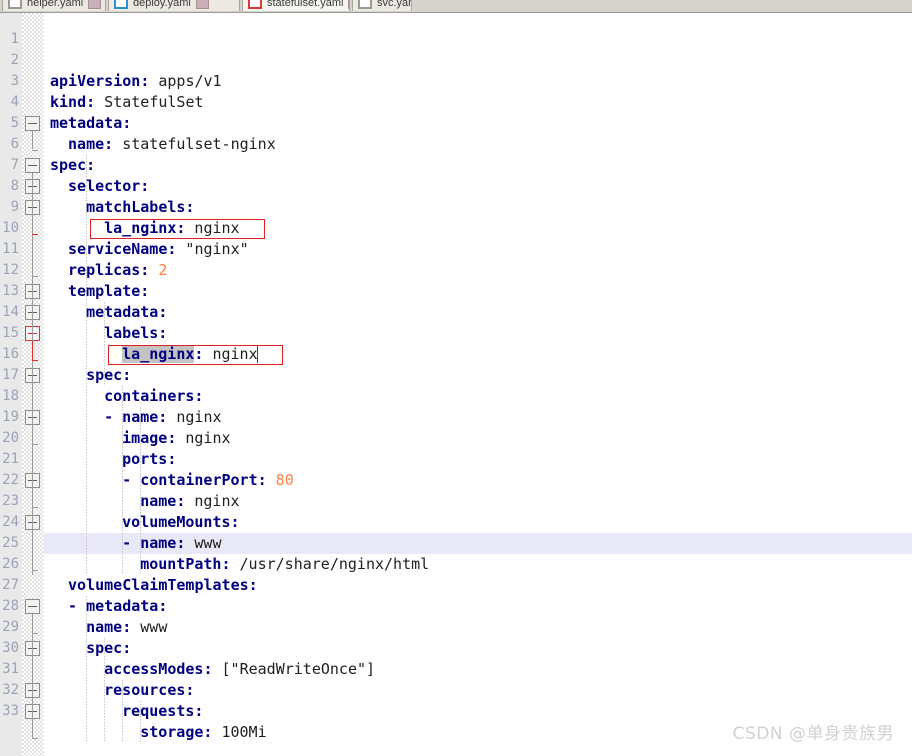 The width and height of the screenshot is (912, 756). What do you see at coordinates (163, 585) in the screenshot?
I see `code-line: volumeClaimTemplates:` at bounding box center [163, 585].